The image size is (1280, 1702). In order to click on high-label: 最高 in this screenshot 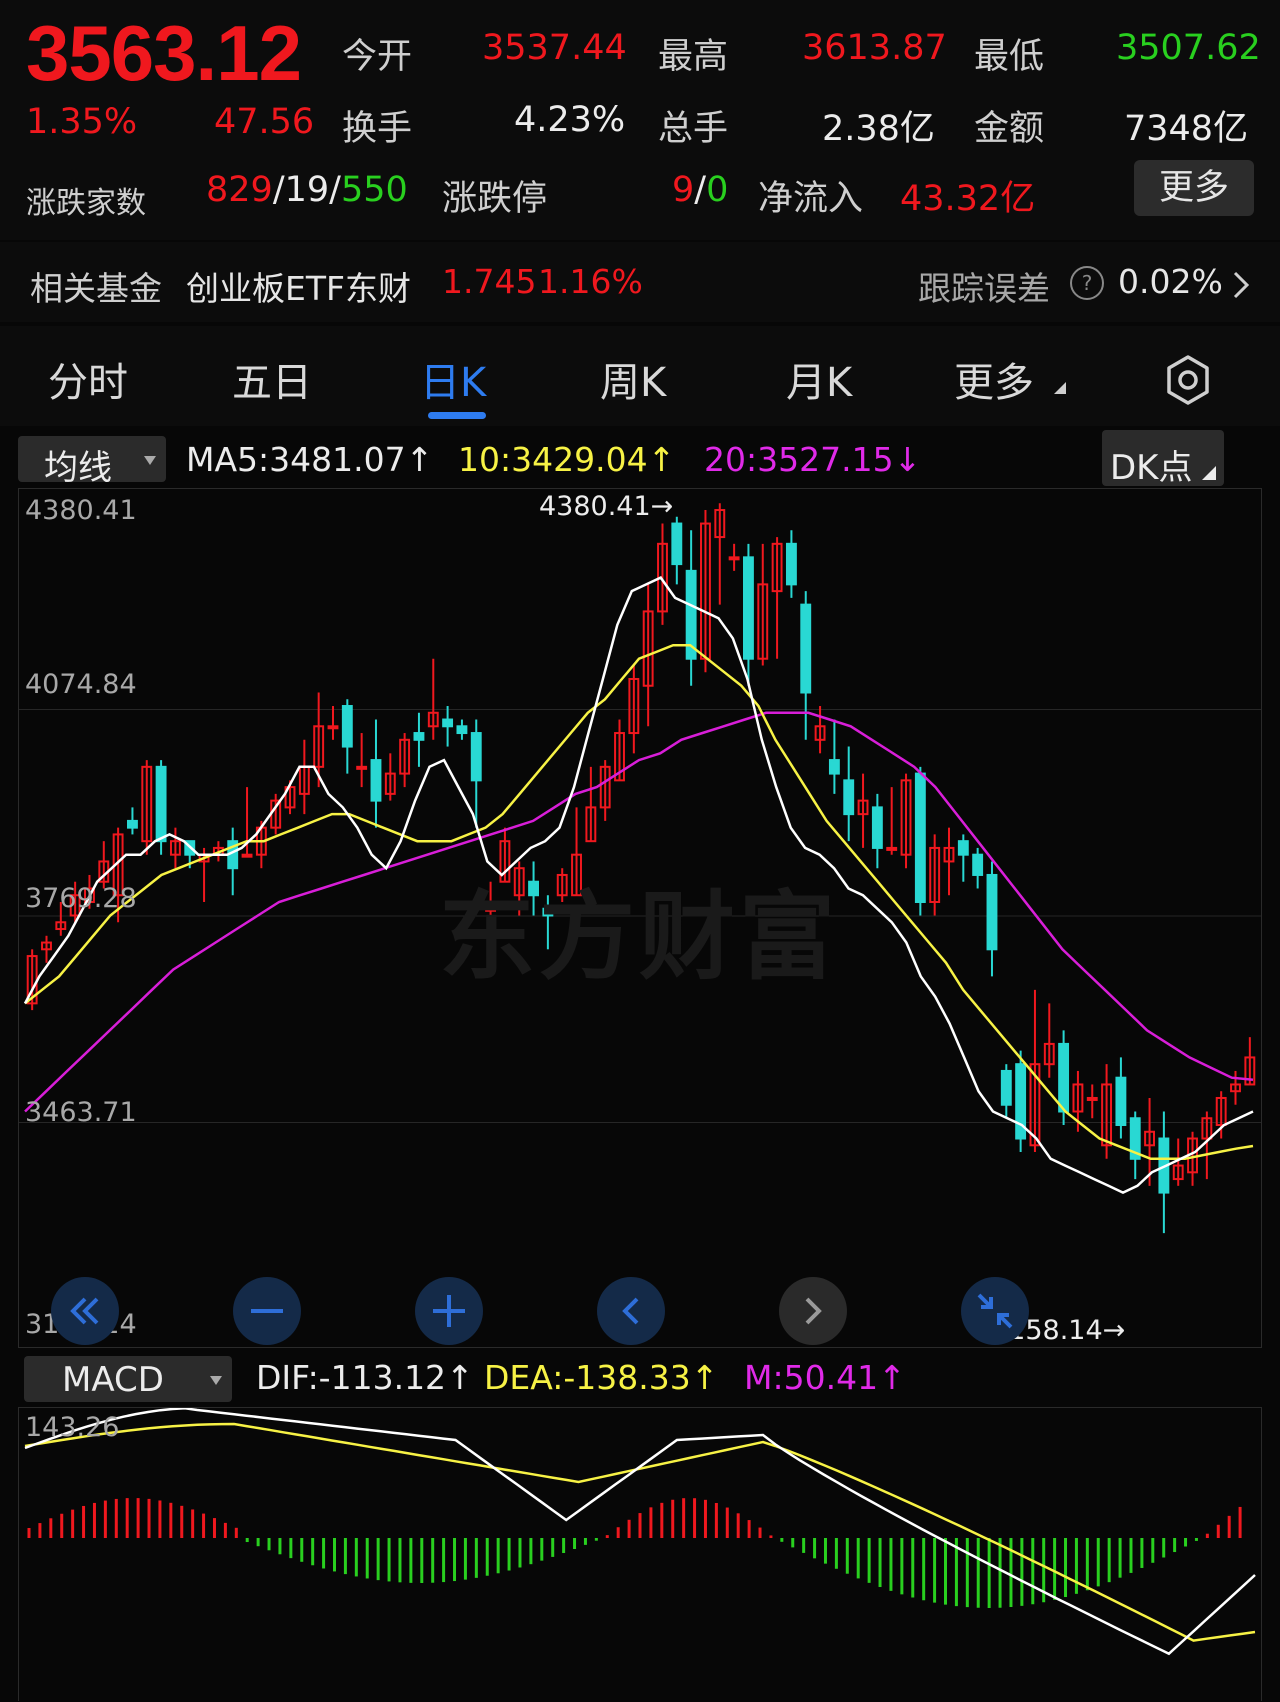, I will do `click(693, 57)`.